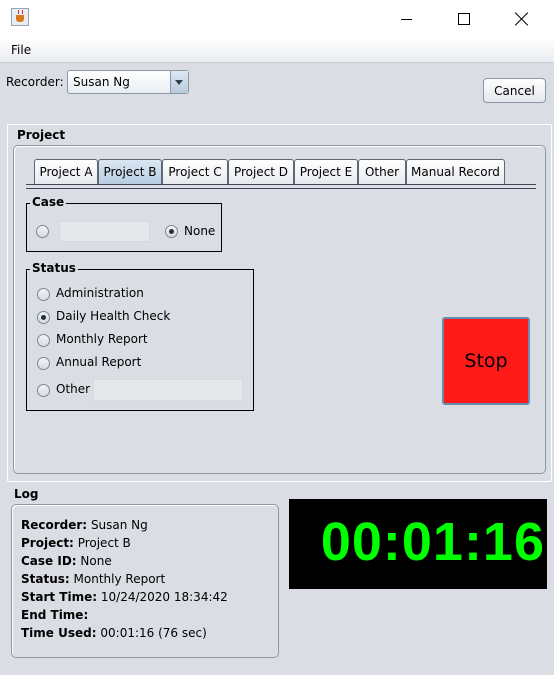  Describe the element at coordinates (326, 171) in the screenshot. I see `tab-project-e: Project E` at that location.